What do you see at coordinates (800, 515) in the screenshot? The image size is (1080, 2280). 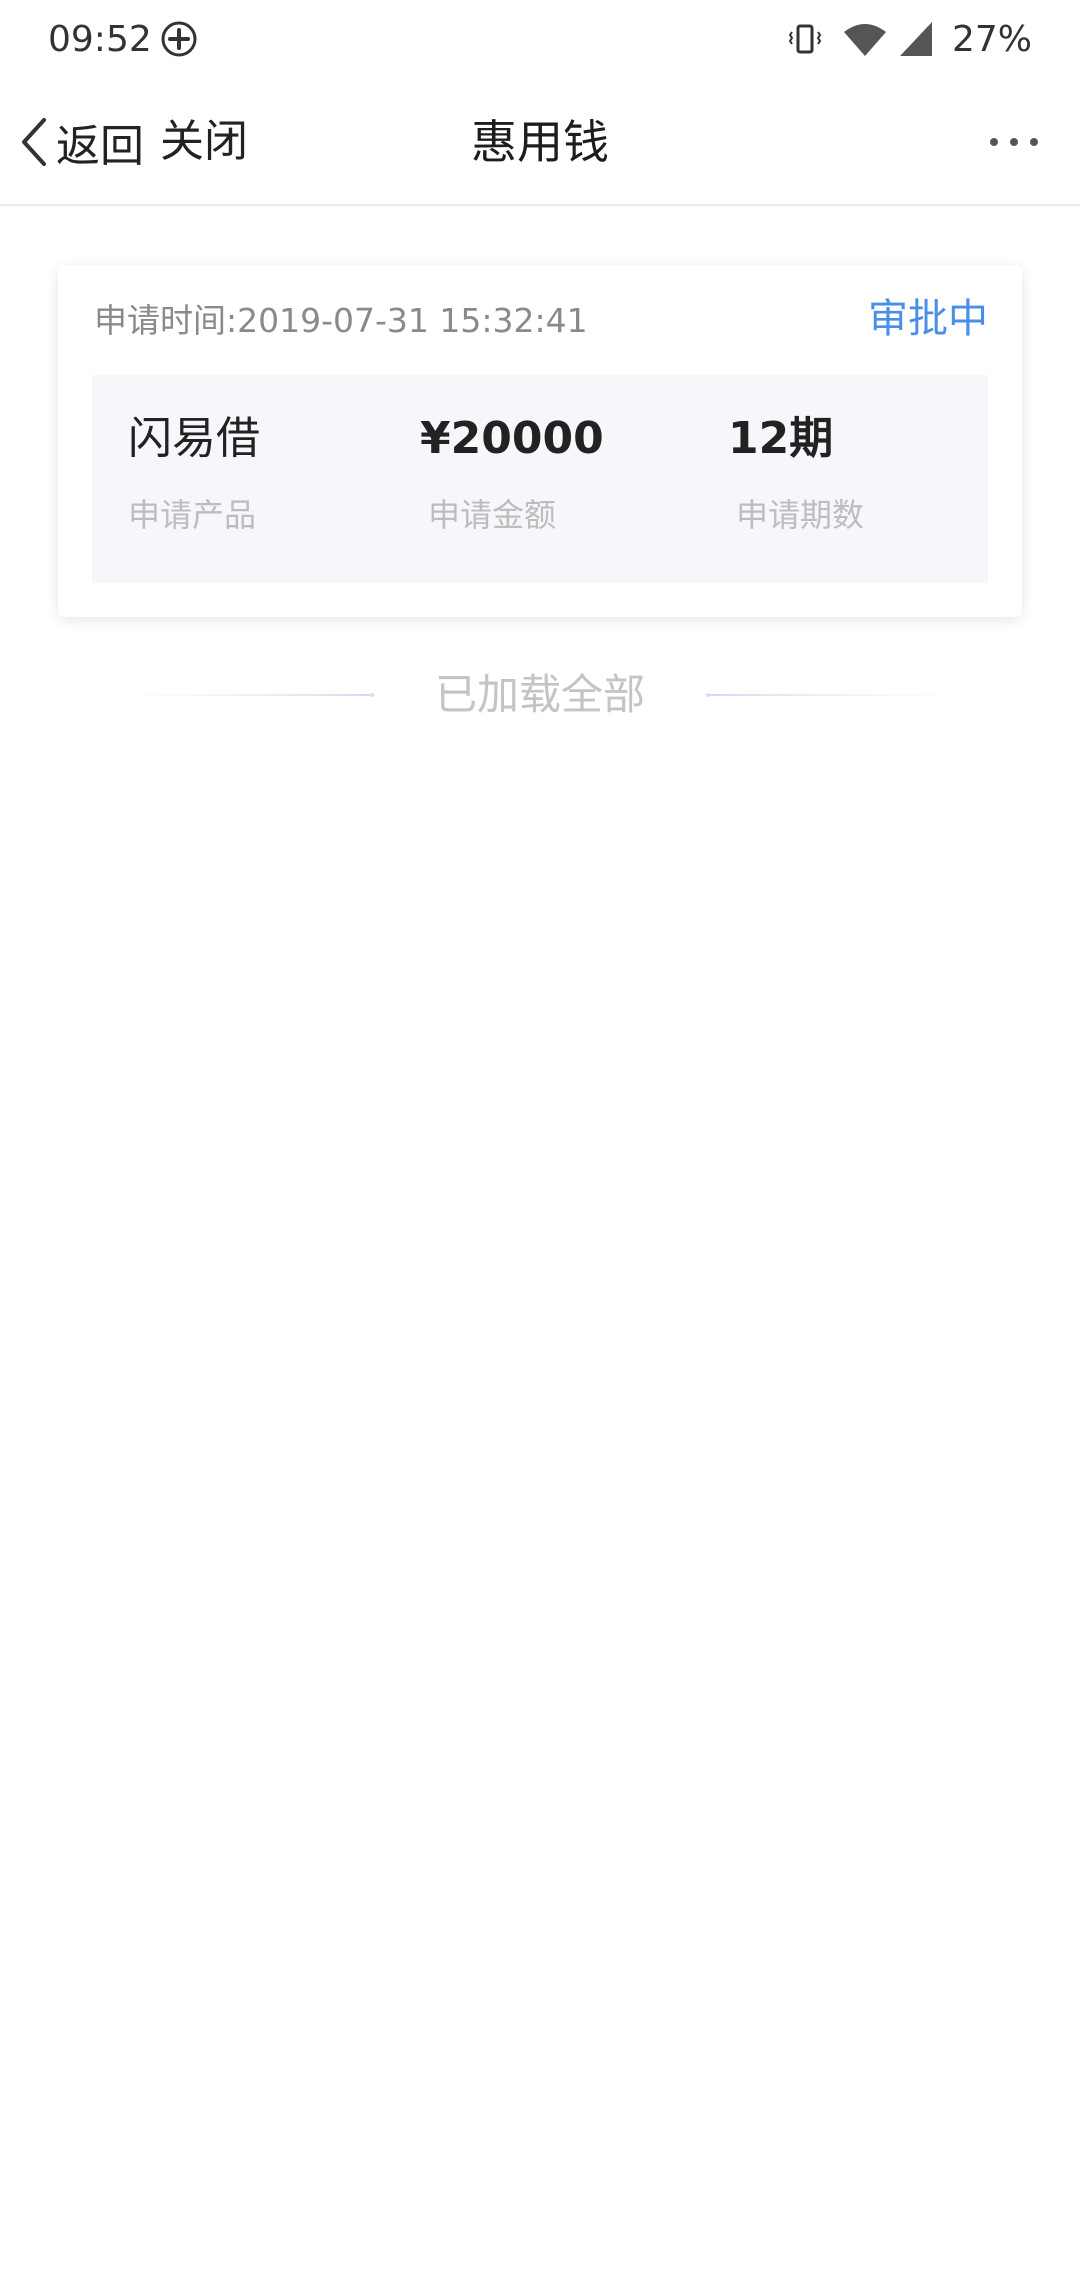 I see `periods-label: 申请期数` at bounding box center [800, 515].